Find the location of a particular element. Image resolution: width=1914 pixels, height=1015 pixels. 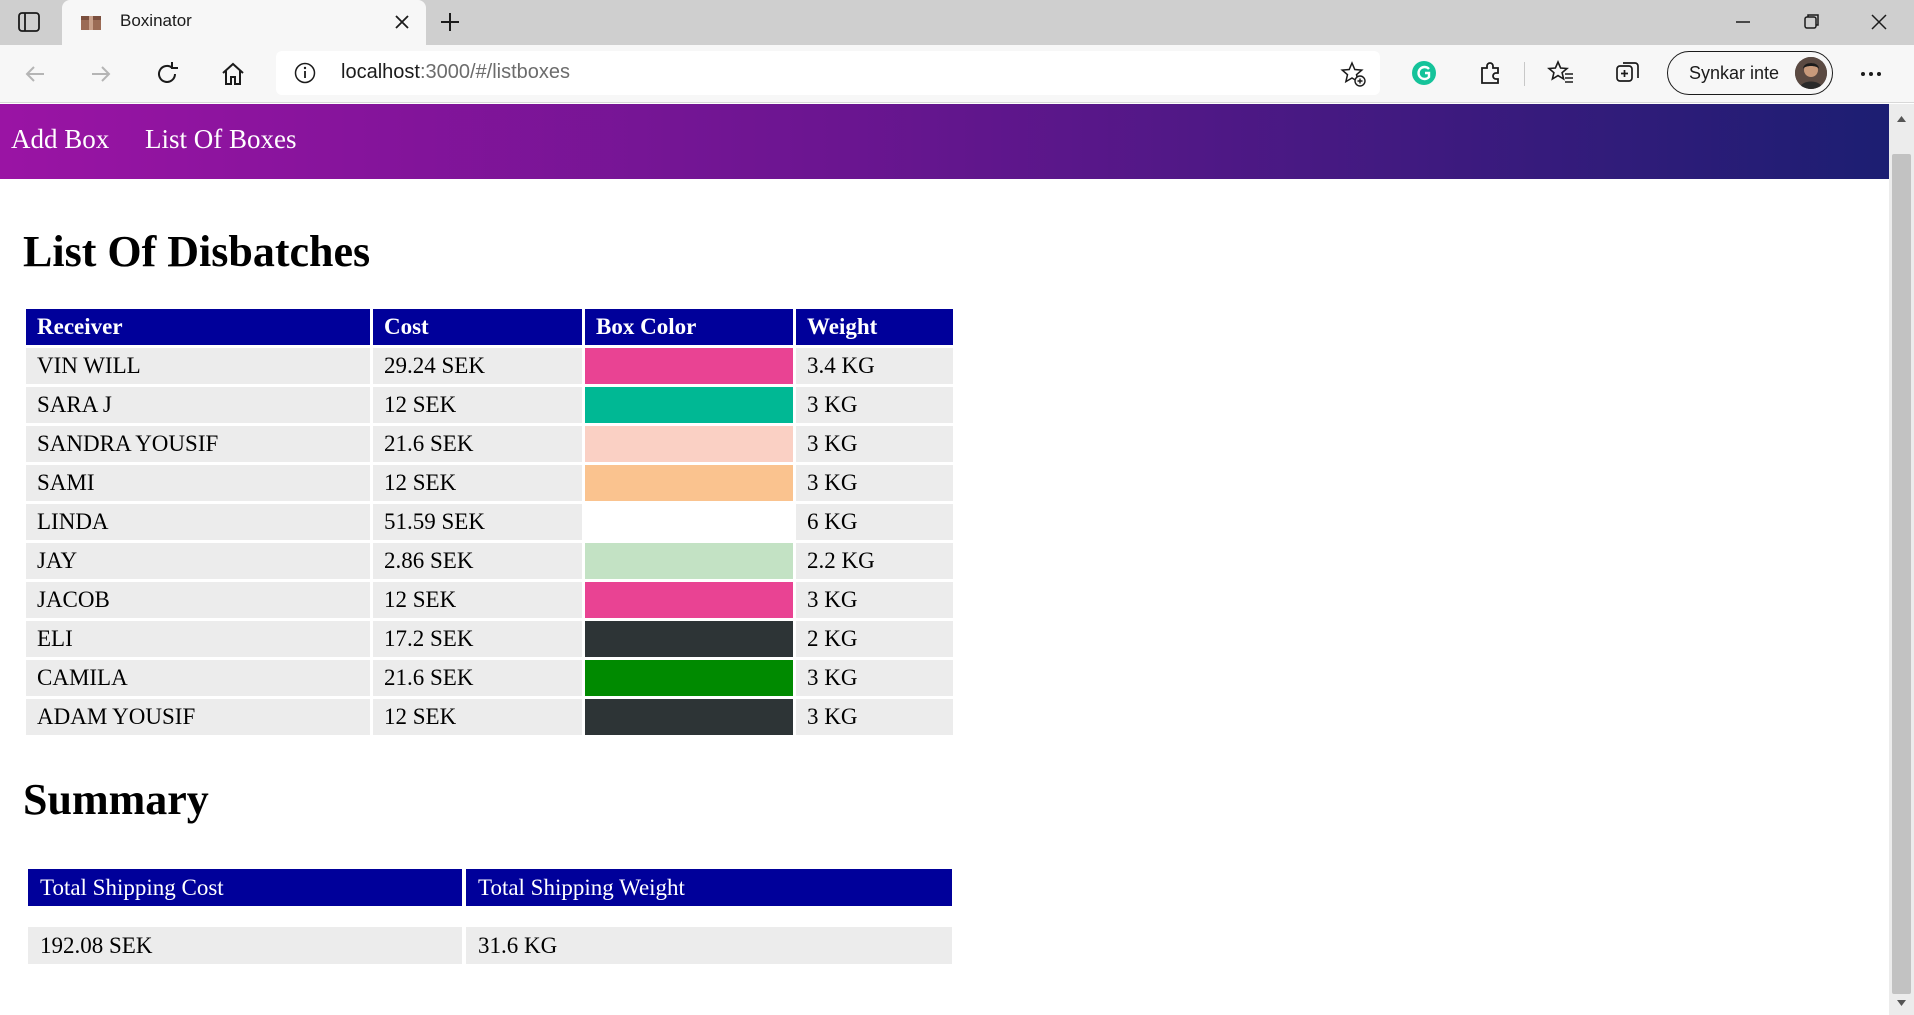

receiver-cell: VIN WILL is located at coordinates (198, 366).